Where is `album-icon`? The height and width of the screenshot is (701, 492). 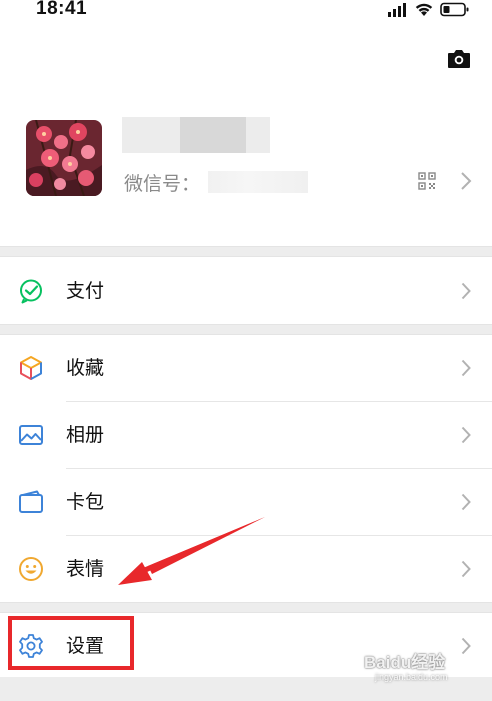 album-icon is located at coordinates (31, 435).